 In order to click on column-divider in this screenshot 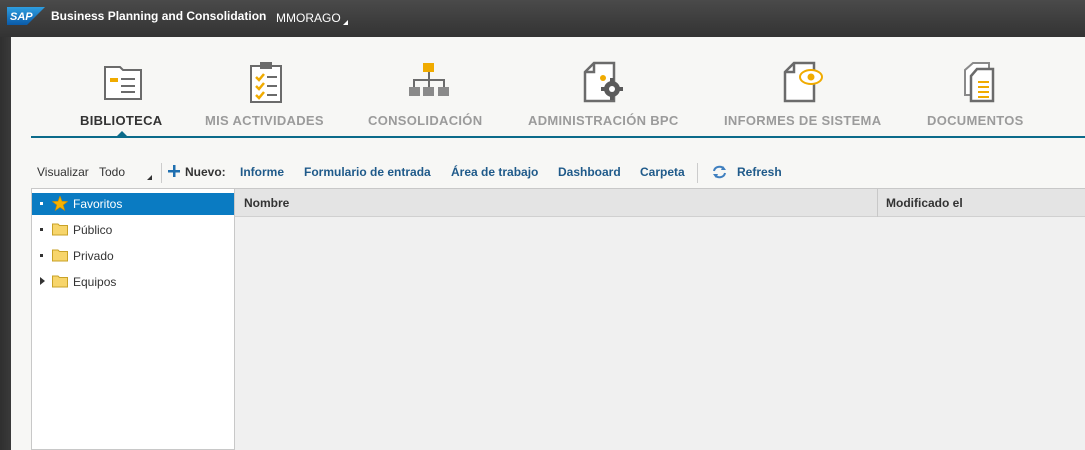, I will do `click(877, 203)`.